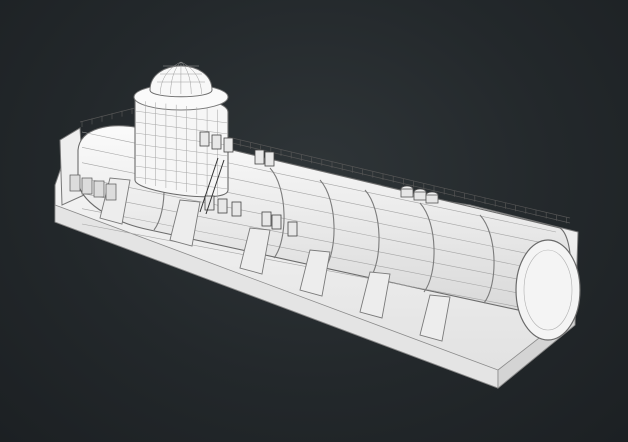 Image resolution: width=628 pixels, height=442 pixels. Describe the element at coordinates (181, 79) in the screenshot. I see `tower-dome` at that location.